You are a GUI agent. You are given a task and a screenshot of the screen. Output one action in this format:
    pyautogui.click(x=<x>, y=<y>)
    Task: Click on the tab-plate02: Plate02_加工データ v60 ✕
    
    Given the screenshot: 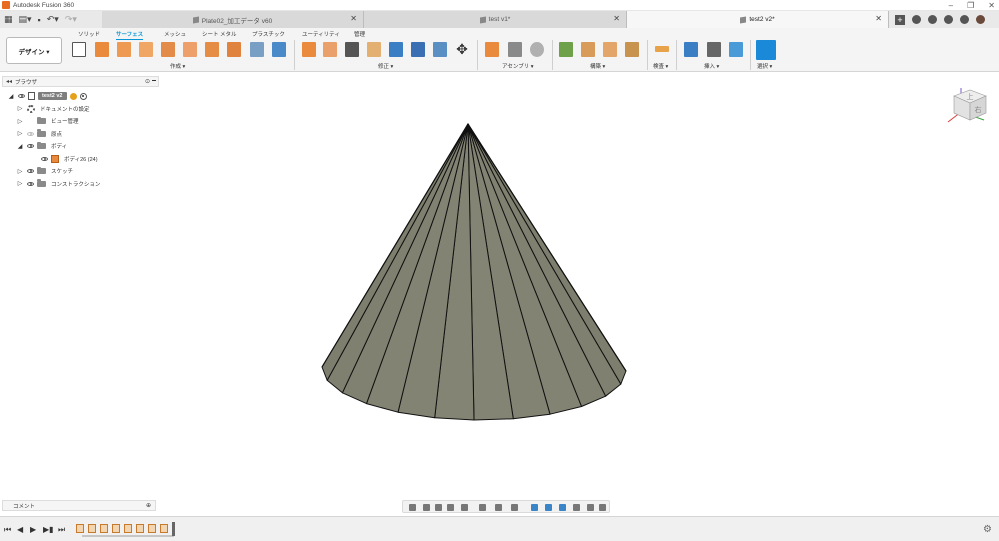 What is the action you would take?
    pyautogui.click(x=233, y=19)
    